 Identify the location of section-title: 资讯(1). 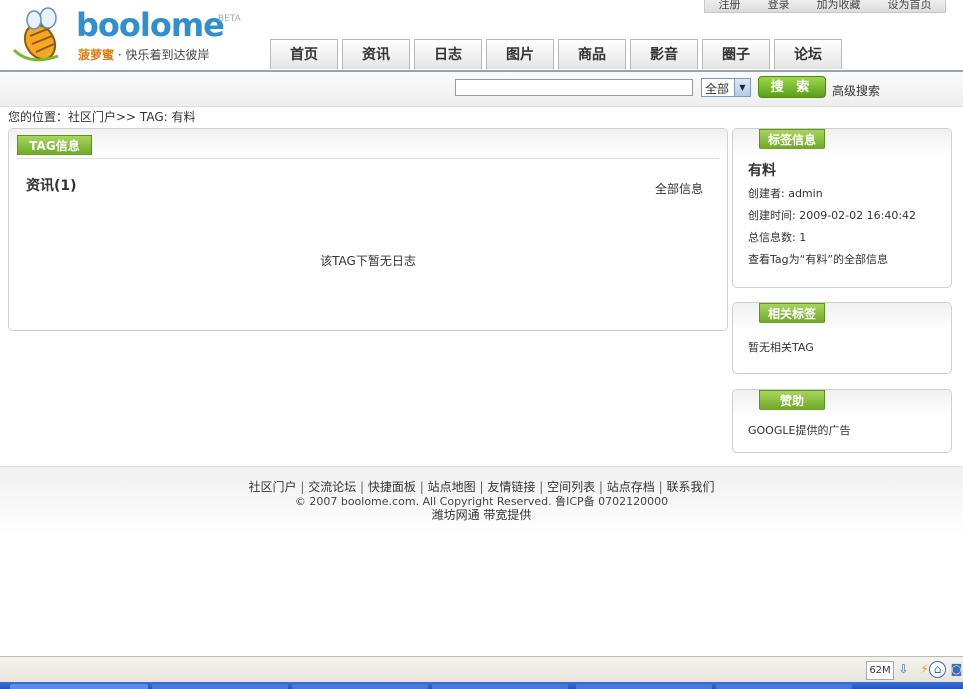
(51, 186).